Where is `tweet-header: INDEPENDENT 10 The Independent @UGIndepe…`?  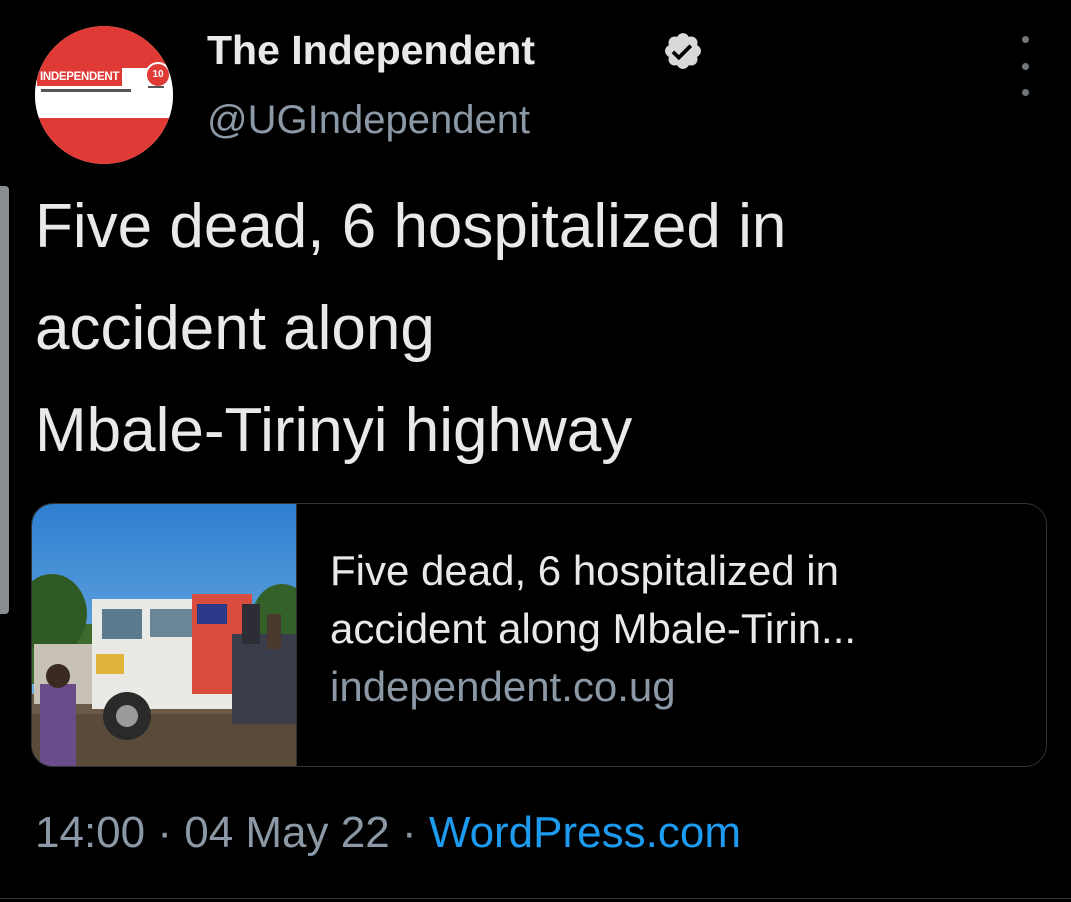
tweet-header: INDEPENDENT 10 The Independent @UGIndepe… is located at coordinates (540, 95).